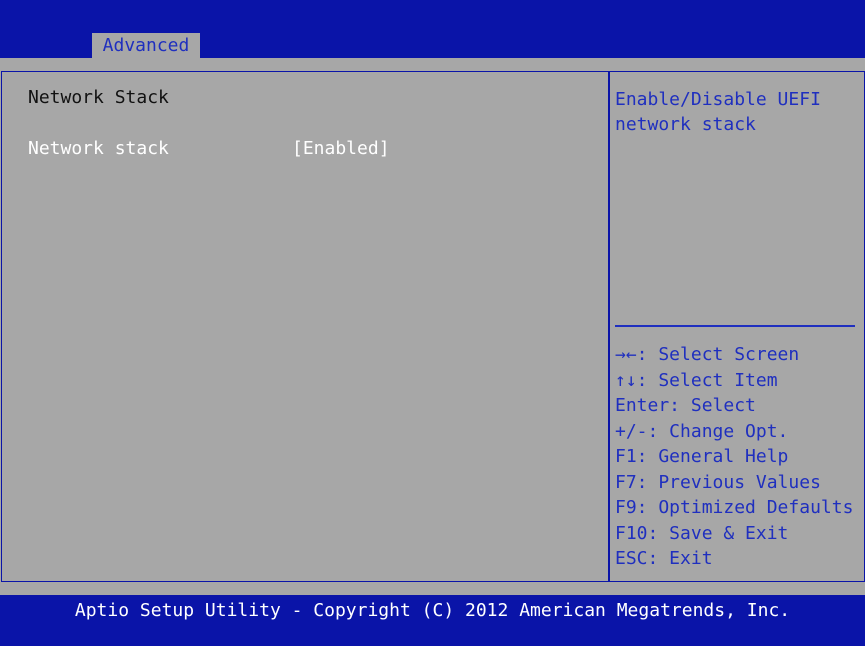 The image size is (865, 646). I want to click on section-title: Network Stack, so click(98, 97).